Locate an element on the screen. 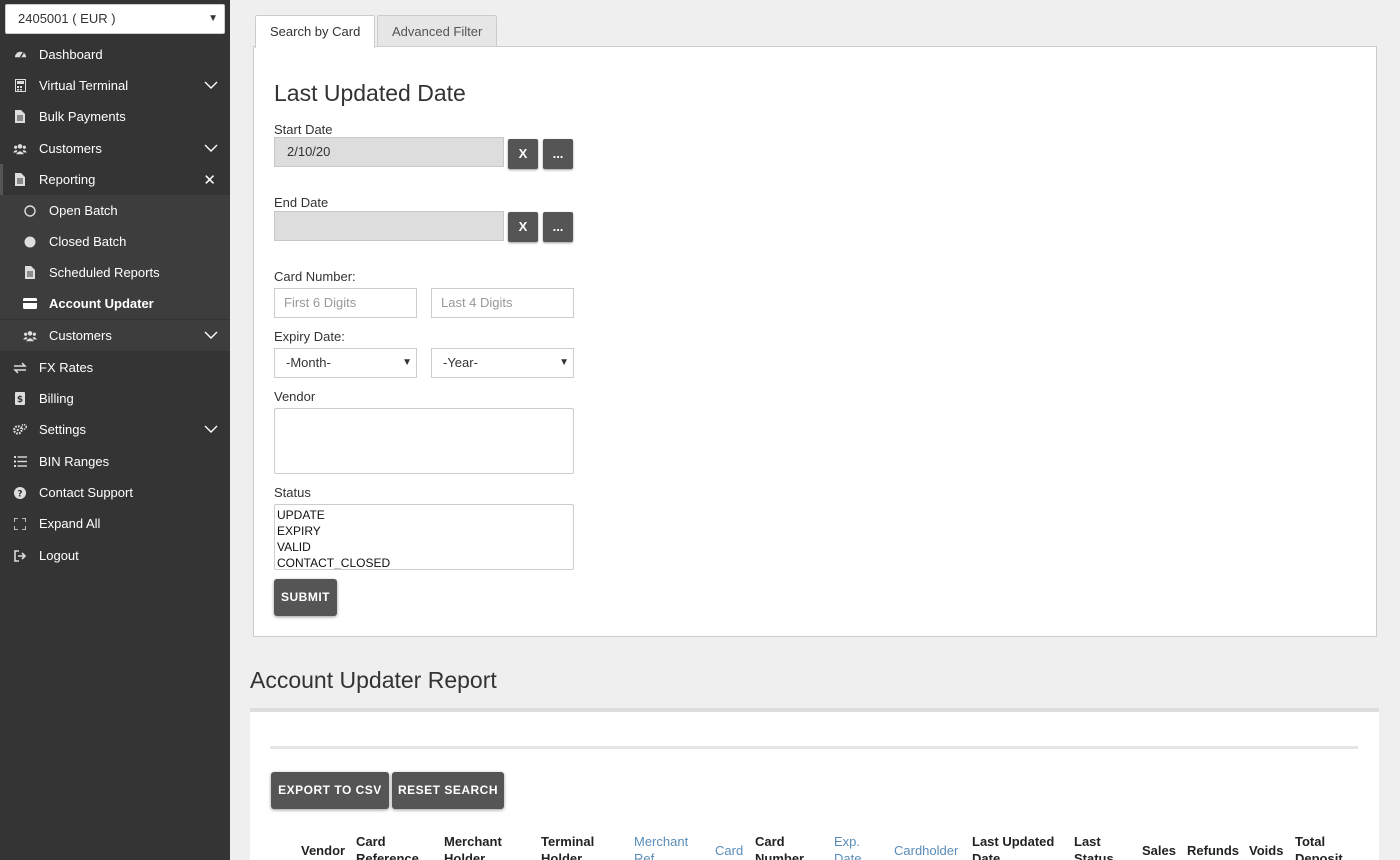 The image size is (1400, 860). column-header-cardholder: Cardholder is located at coordinates (926, 850).